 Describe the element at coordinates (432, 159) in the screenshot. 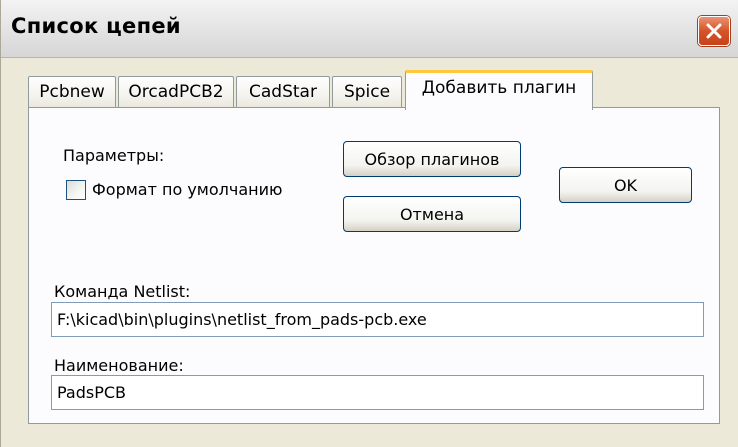

I see `browse-plugins-button: Обзор плагинов` at that location.